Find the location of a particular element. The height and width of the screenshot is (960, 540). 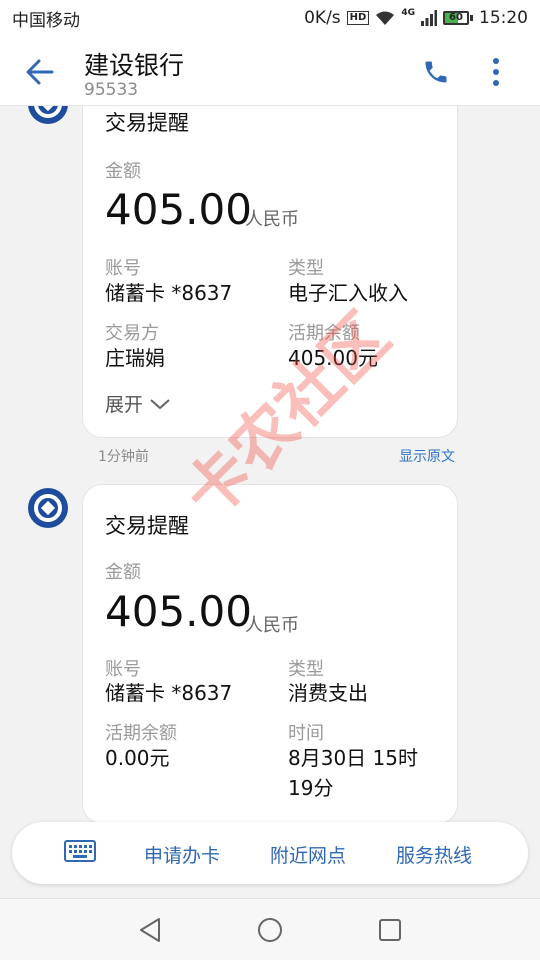

status-indicators: 0K/s HD 4G 60 15:20 is located at coordinates (416, 18).